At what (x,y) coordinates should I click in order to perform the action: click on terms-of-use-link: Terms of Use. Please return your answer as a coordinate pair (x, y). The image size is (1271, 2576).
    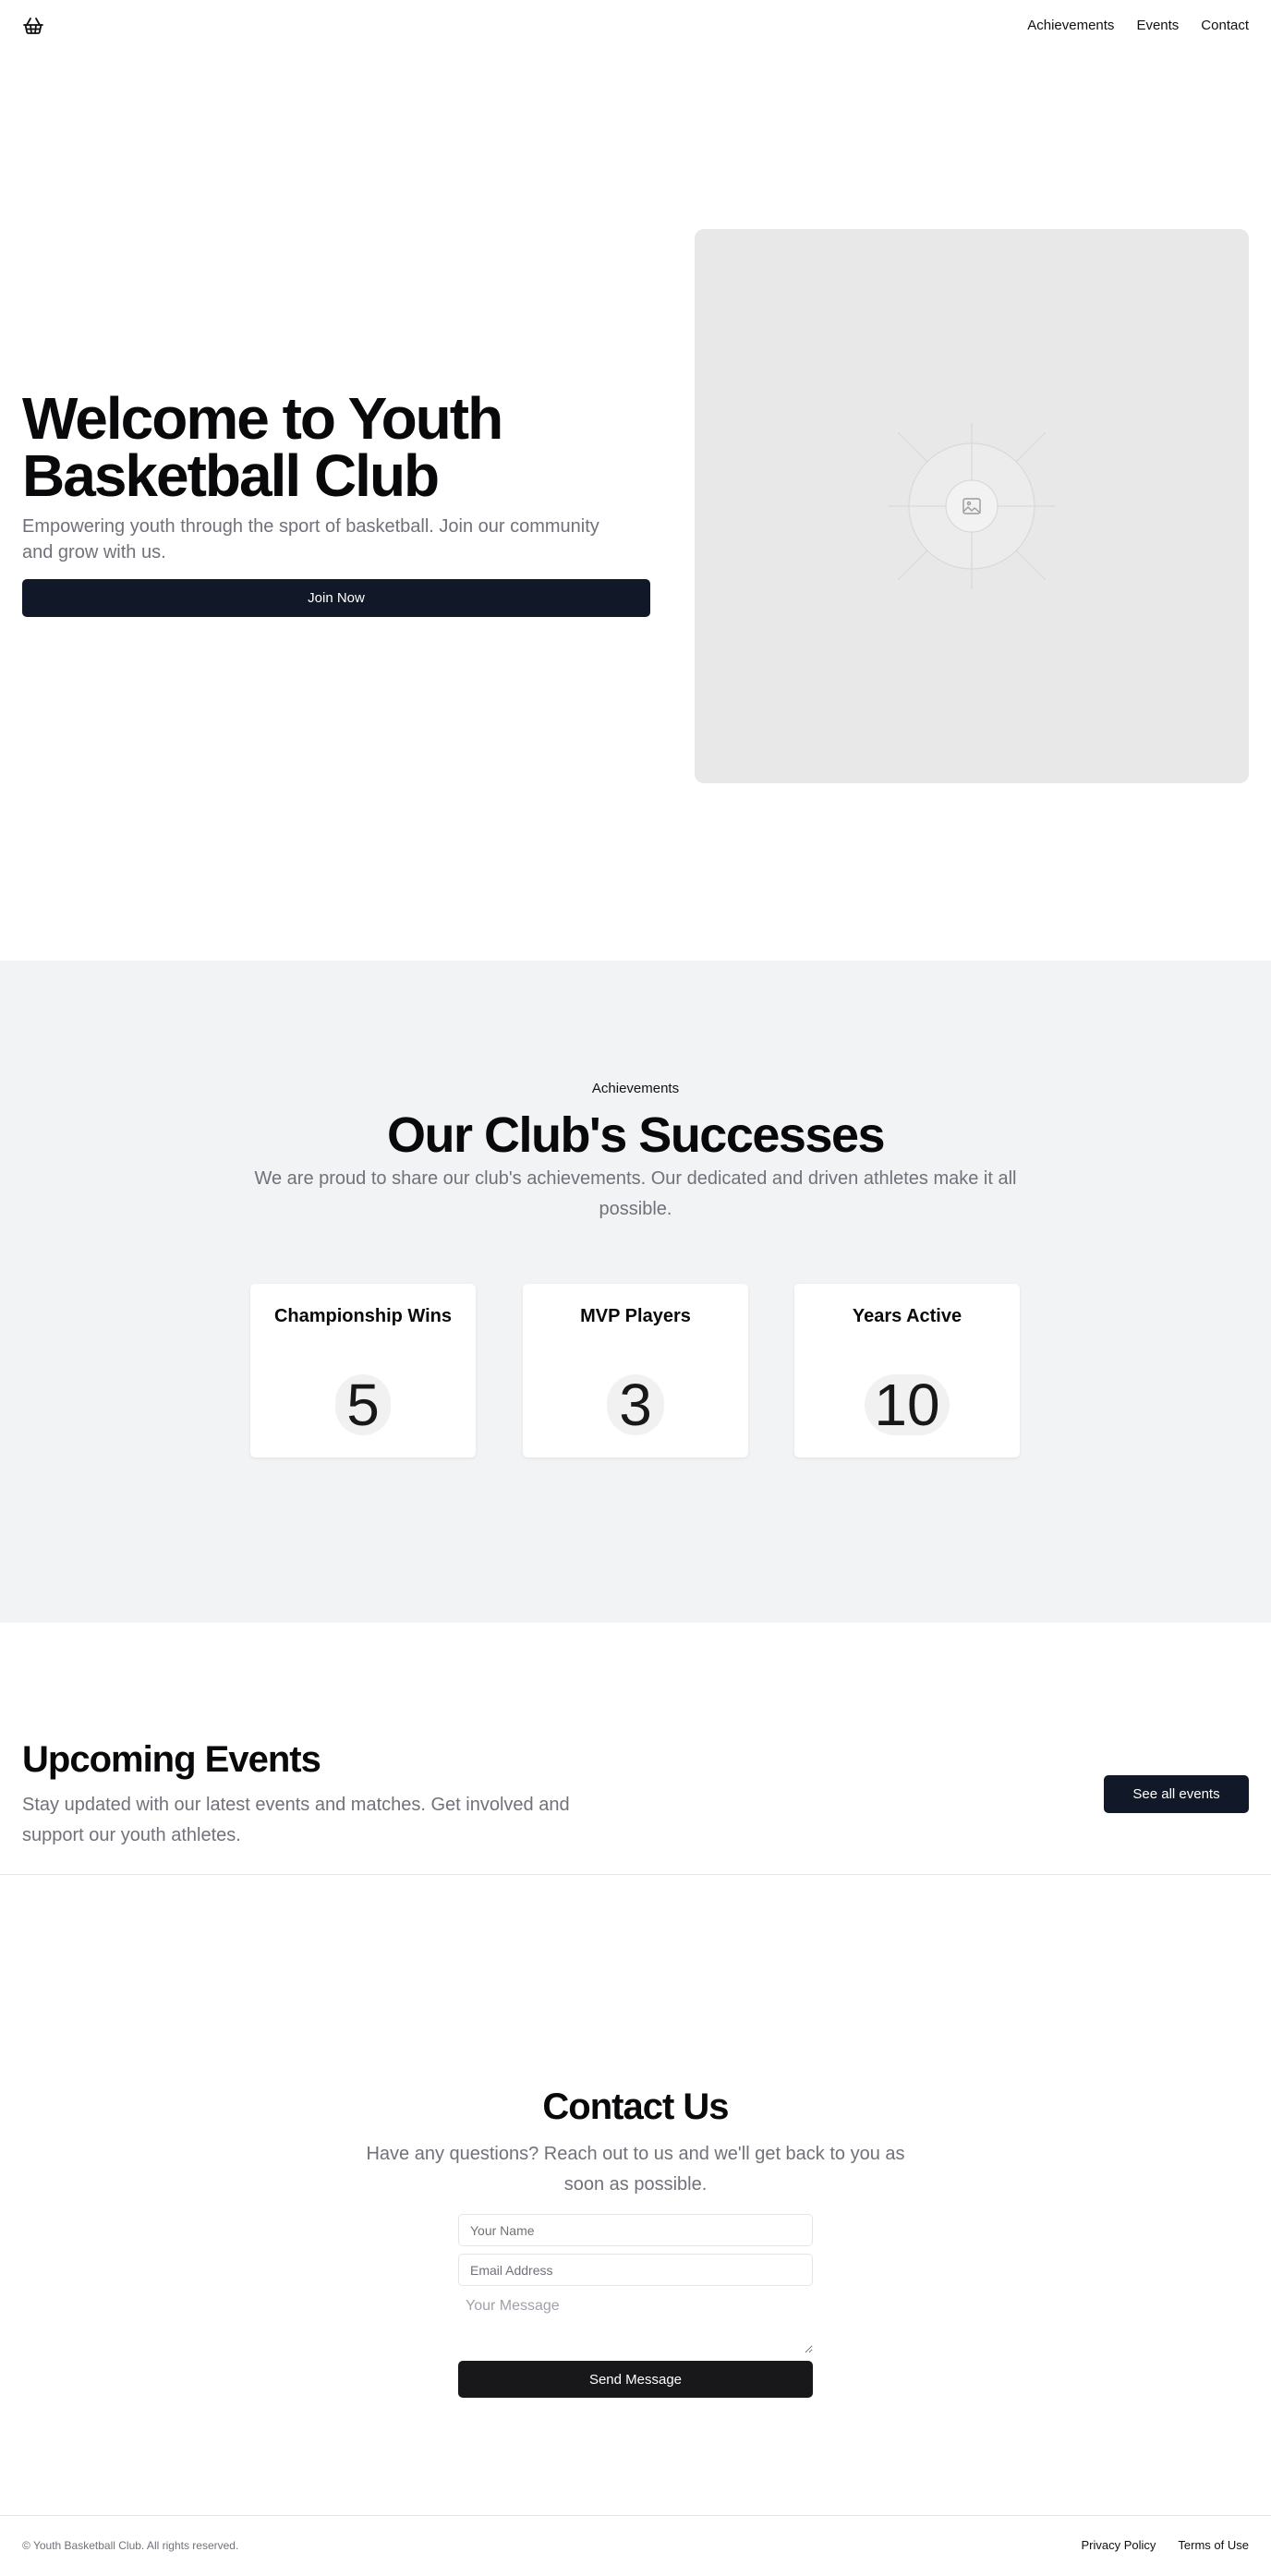
    Looking at the image, I should click on (1213, 2545).